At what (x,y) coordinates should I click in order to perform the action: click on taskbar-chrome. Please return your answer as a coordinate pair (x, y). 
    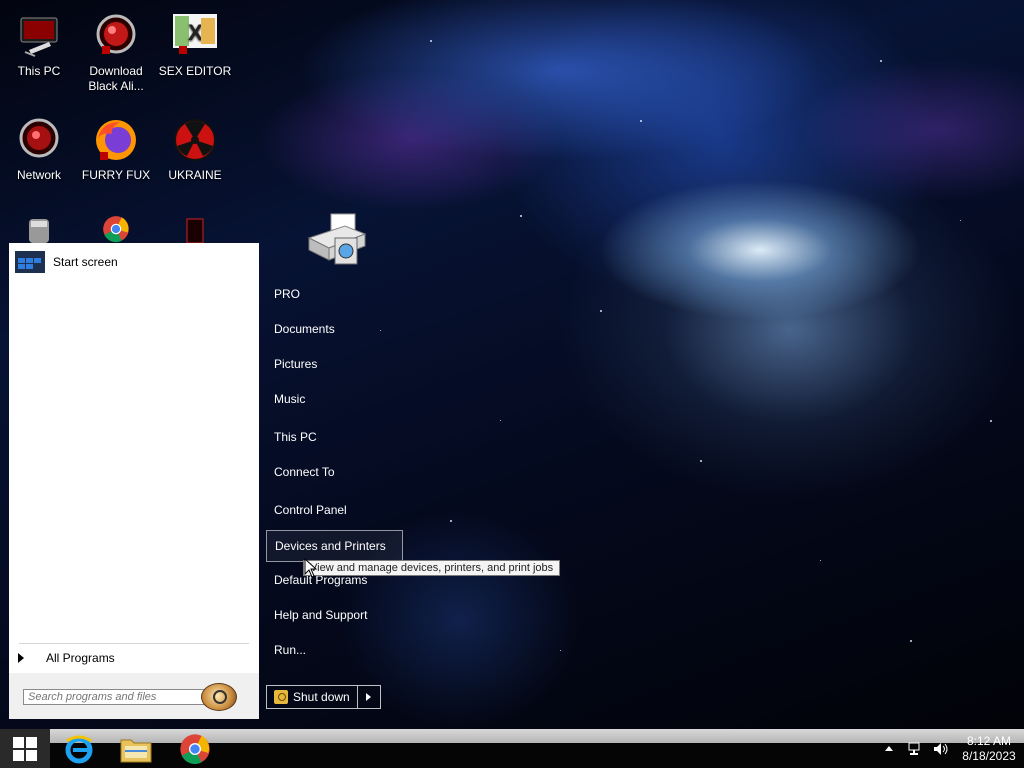
    Looking at the image, I should click on (195, 748).